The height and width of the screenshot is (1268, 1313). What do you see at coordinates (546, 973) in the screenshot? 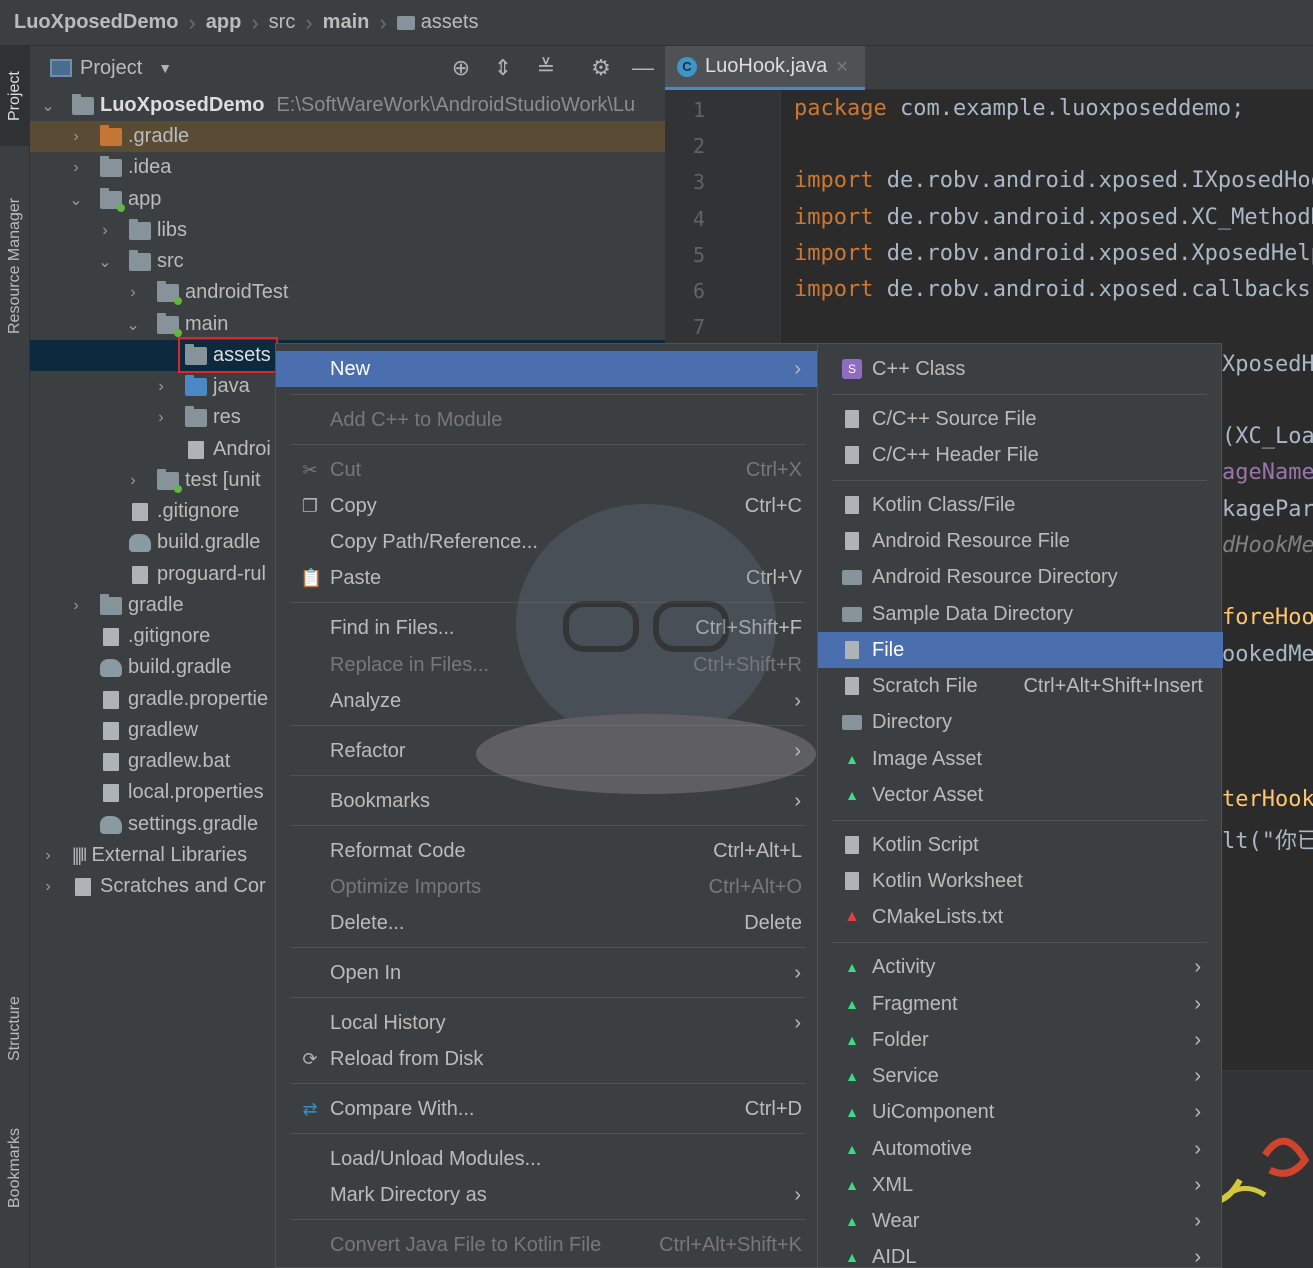
I see `menu-item-open-in: Open In ›` at bounding box center [546, 973].